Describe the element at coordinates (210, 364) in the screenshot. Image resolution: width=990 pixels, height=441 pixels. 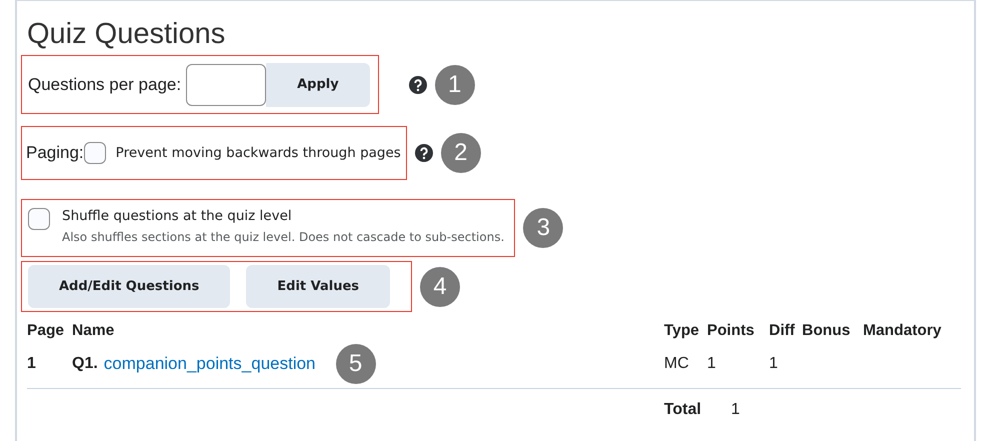
I see `question-link: companion_points_question` at that location.